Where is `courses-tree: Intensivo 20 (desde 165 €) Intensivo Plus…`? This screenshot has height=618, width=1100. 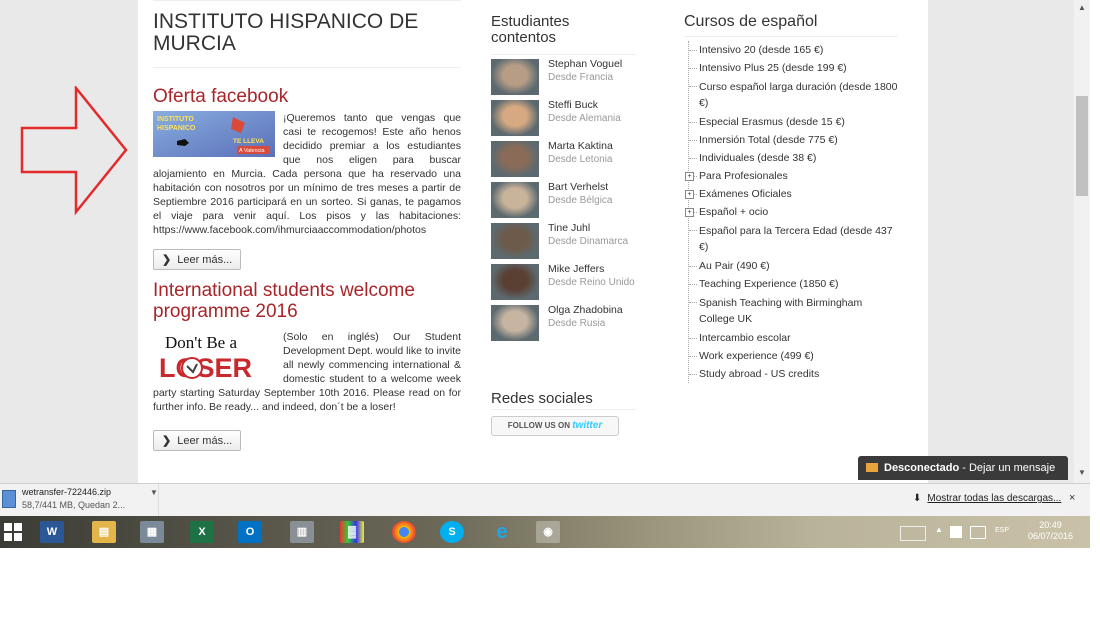
courses-tree: Intensivo 20 (desde 165 €) Intensivo Plus… is located at coordinates (791, 212).